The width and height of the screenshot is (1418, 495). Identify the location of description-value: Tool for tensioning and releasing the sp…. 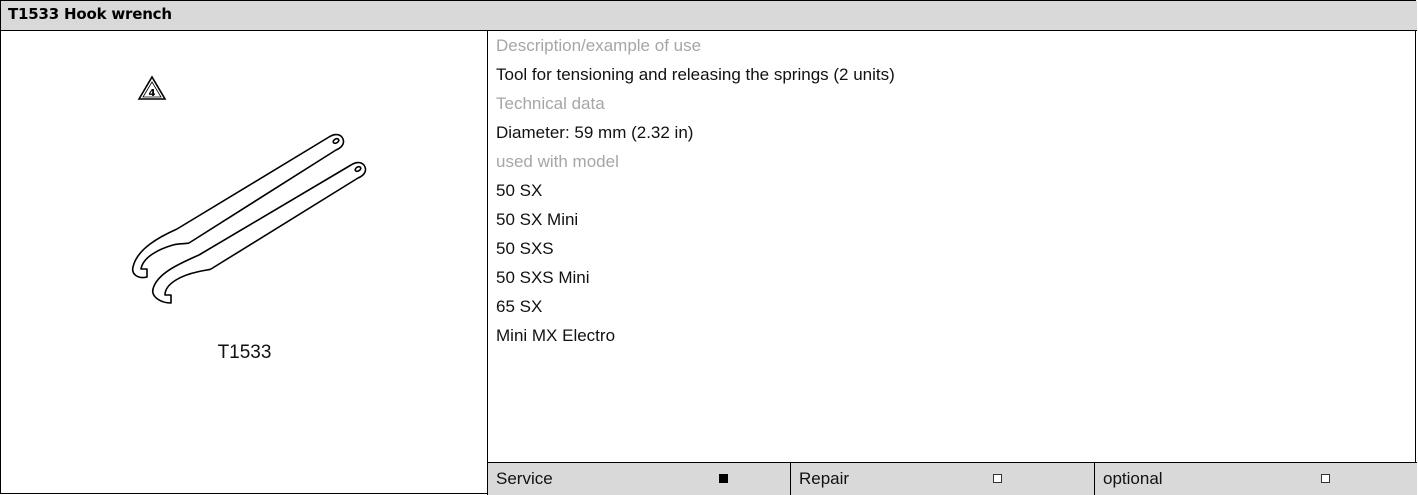
(695, 74).